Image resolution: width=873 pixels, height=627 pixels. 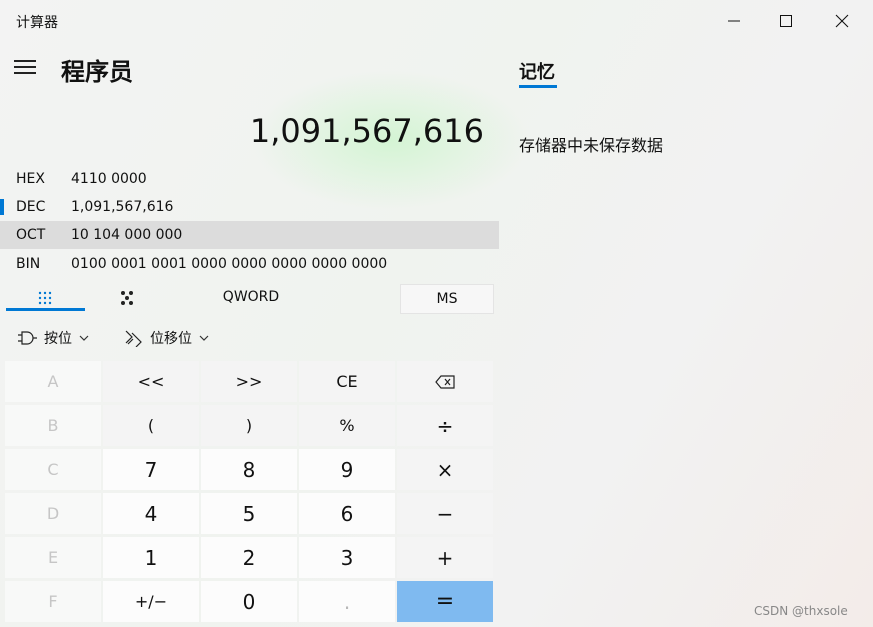 I want to click on tab-bit-toggle, so click(x=127, y=298).